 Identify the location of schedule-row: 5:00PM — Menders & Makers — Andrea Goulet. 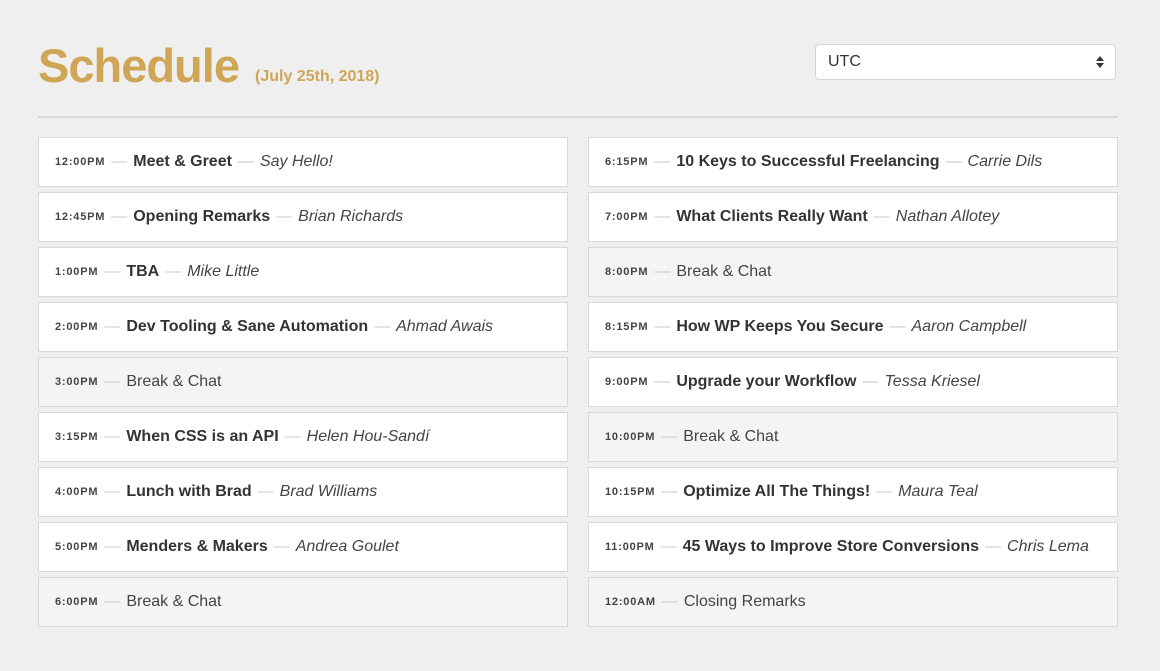
(303, 547).